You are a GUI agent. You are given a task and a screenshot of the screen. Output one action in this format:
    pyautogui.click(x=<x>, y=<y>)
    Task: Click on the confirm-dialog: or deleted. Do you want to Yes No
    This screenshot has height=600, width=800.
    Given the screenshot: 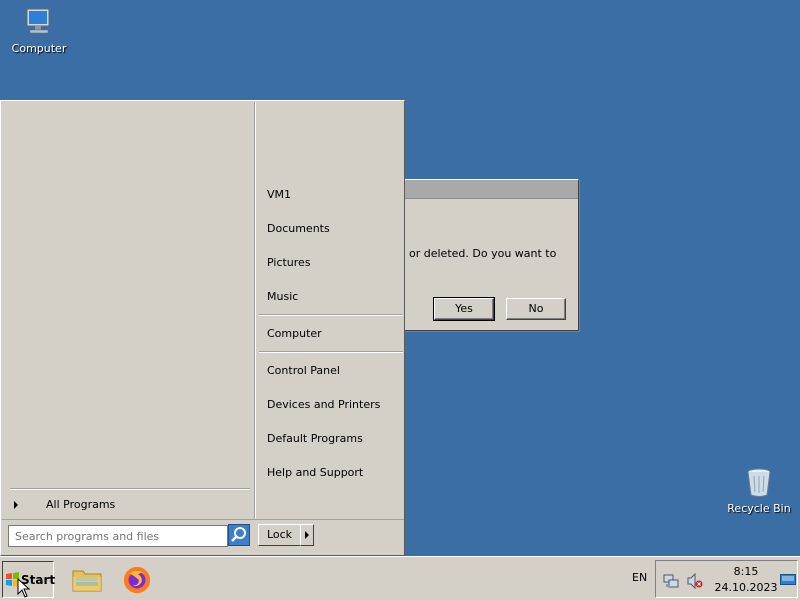 What is the action you would take?
    pyautogui.click(x=491, y=255)
    